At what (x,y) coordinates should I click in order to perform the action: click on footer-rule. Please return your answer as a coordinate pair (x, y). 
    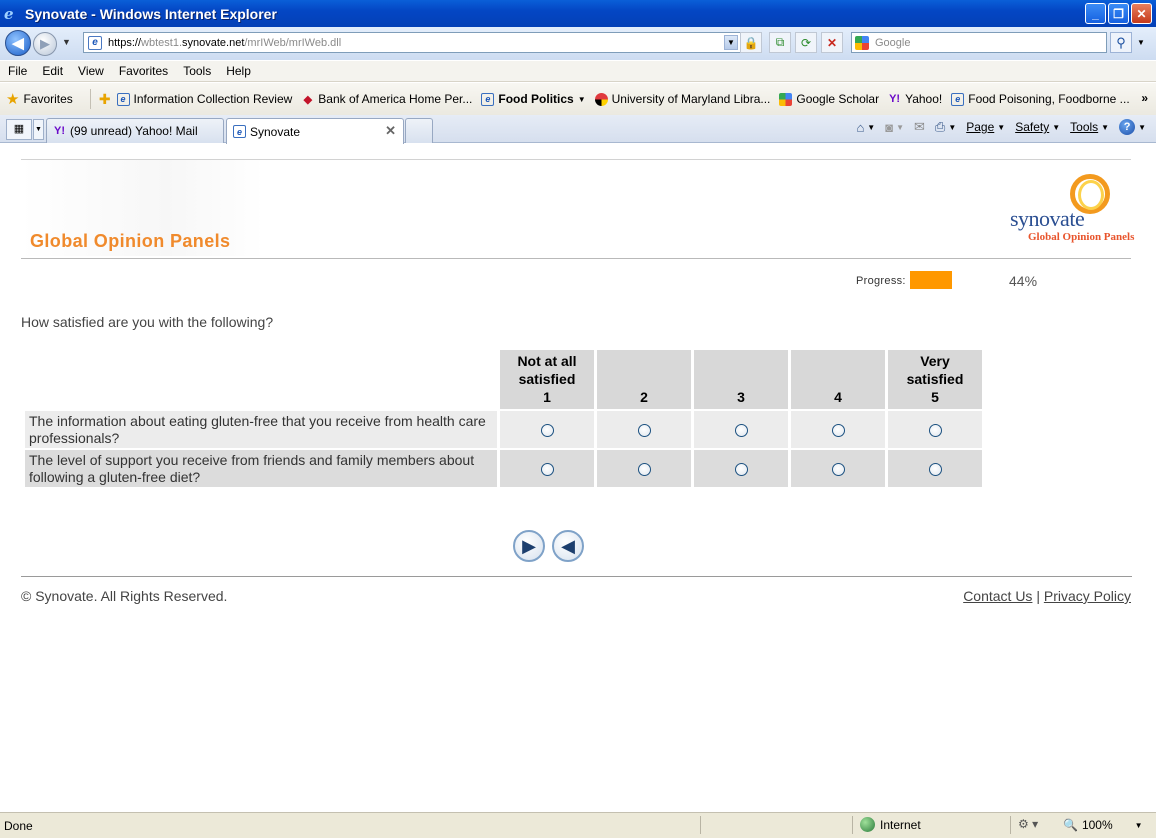
    Looking at the image, I should click on (576, 576).